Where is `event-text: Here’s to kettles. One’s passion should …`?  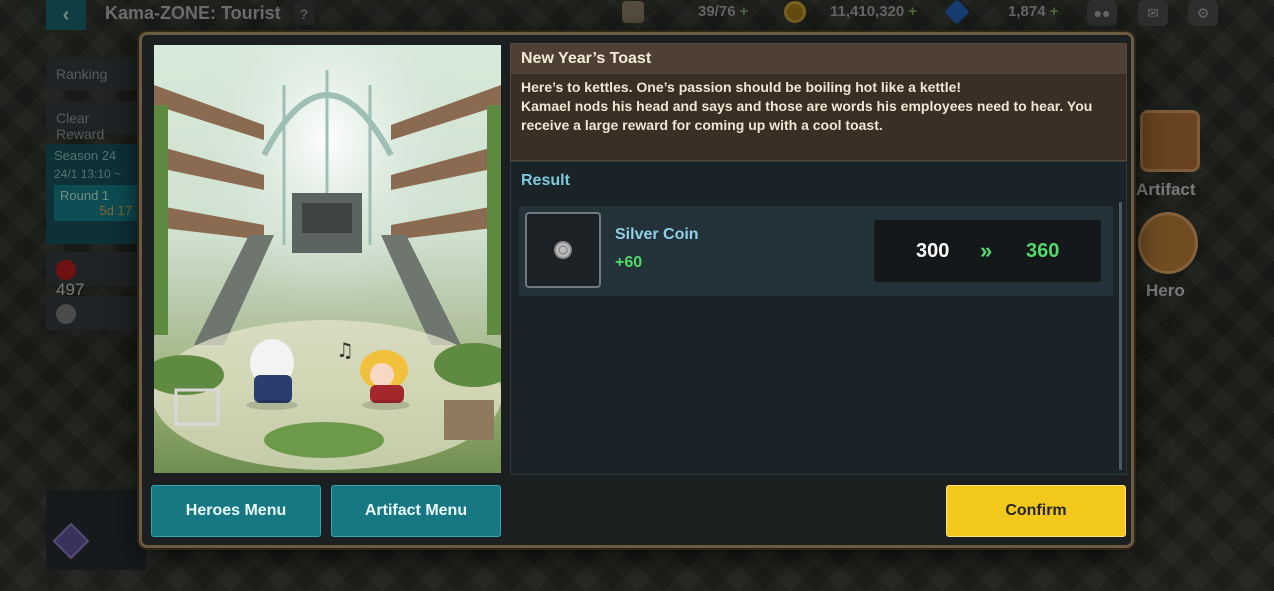 event-text: Here’s to kettles. One’s passion should … is located at coordinates (818, 106).